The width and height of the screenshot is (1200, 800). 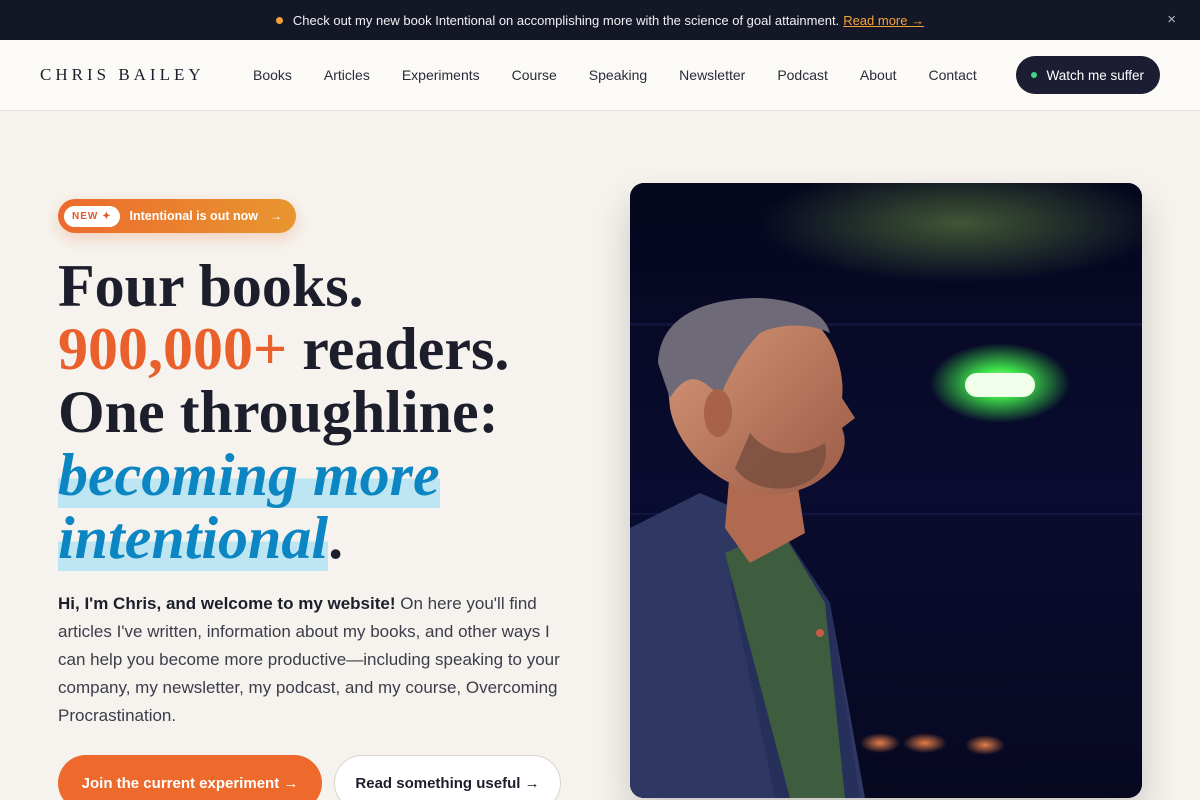 What do you see at coordinates (618, 75) in the screenshot?
I see `nav-item-speaking: Speaking` at bounding box center [618, 75].